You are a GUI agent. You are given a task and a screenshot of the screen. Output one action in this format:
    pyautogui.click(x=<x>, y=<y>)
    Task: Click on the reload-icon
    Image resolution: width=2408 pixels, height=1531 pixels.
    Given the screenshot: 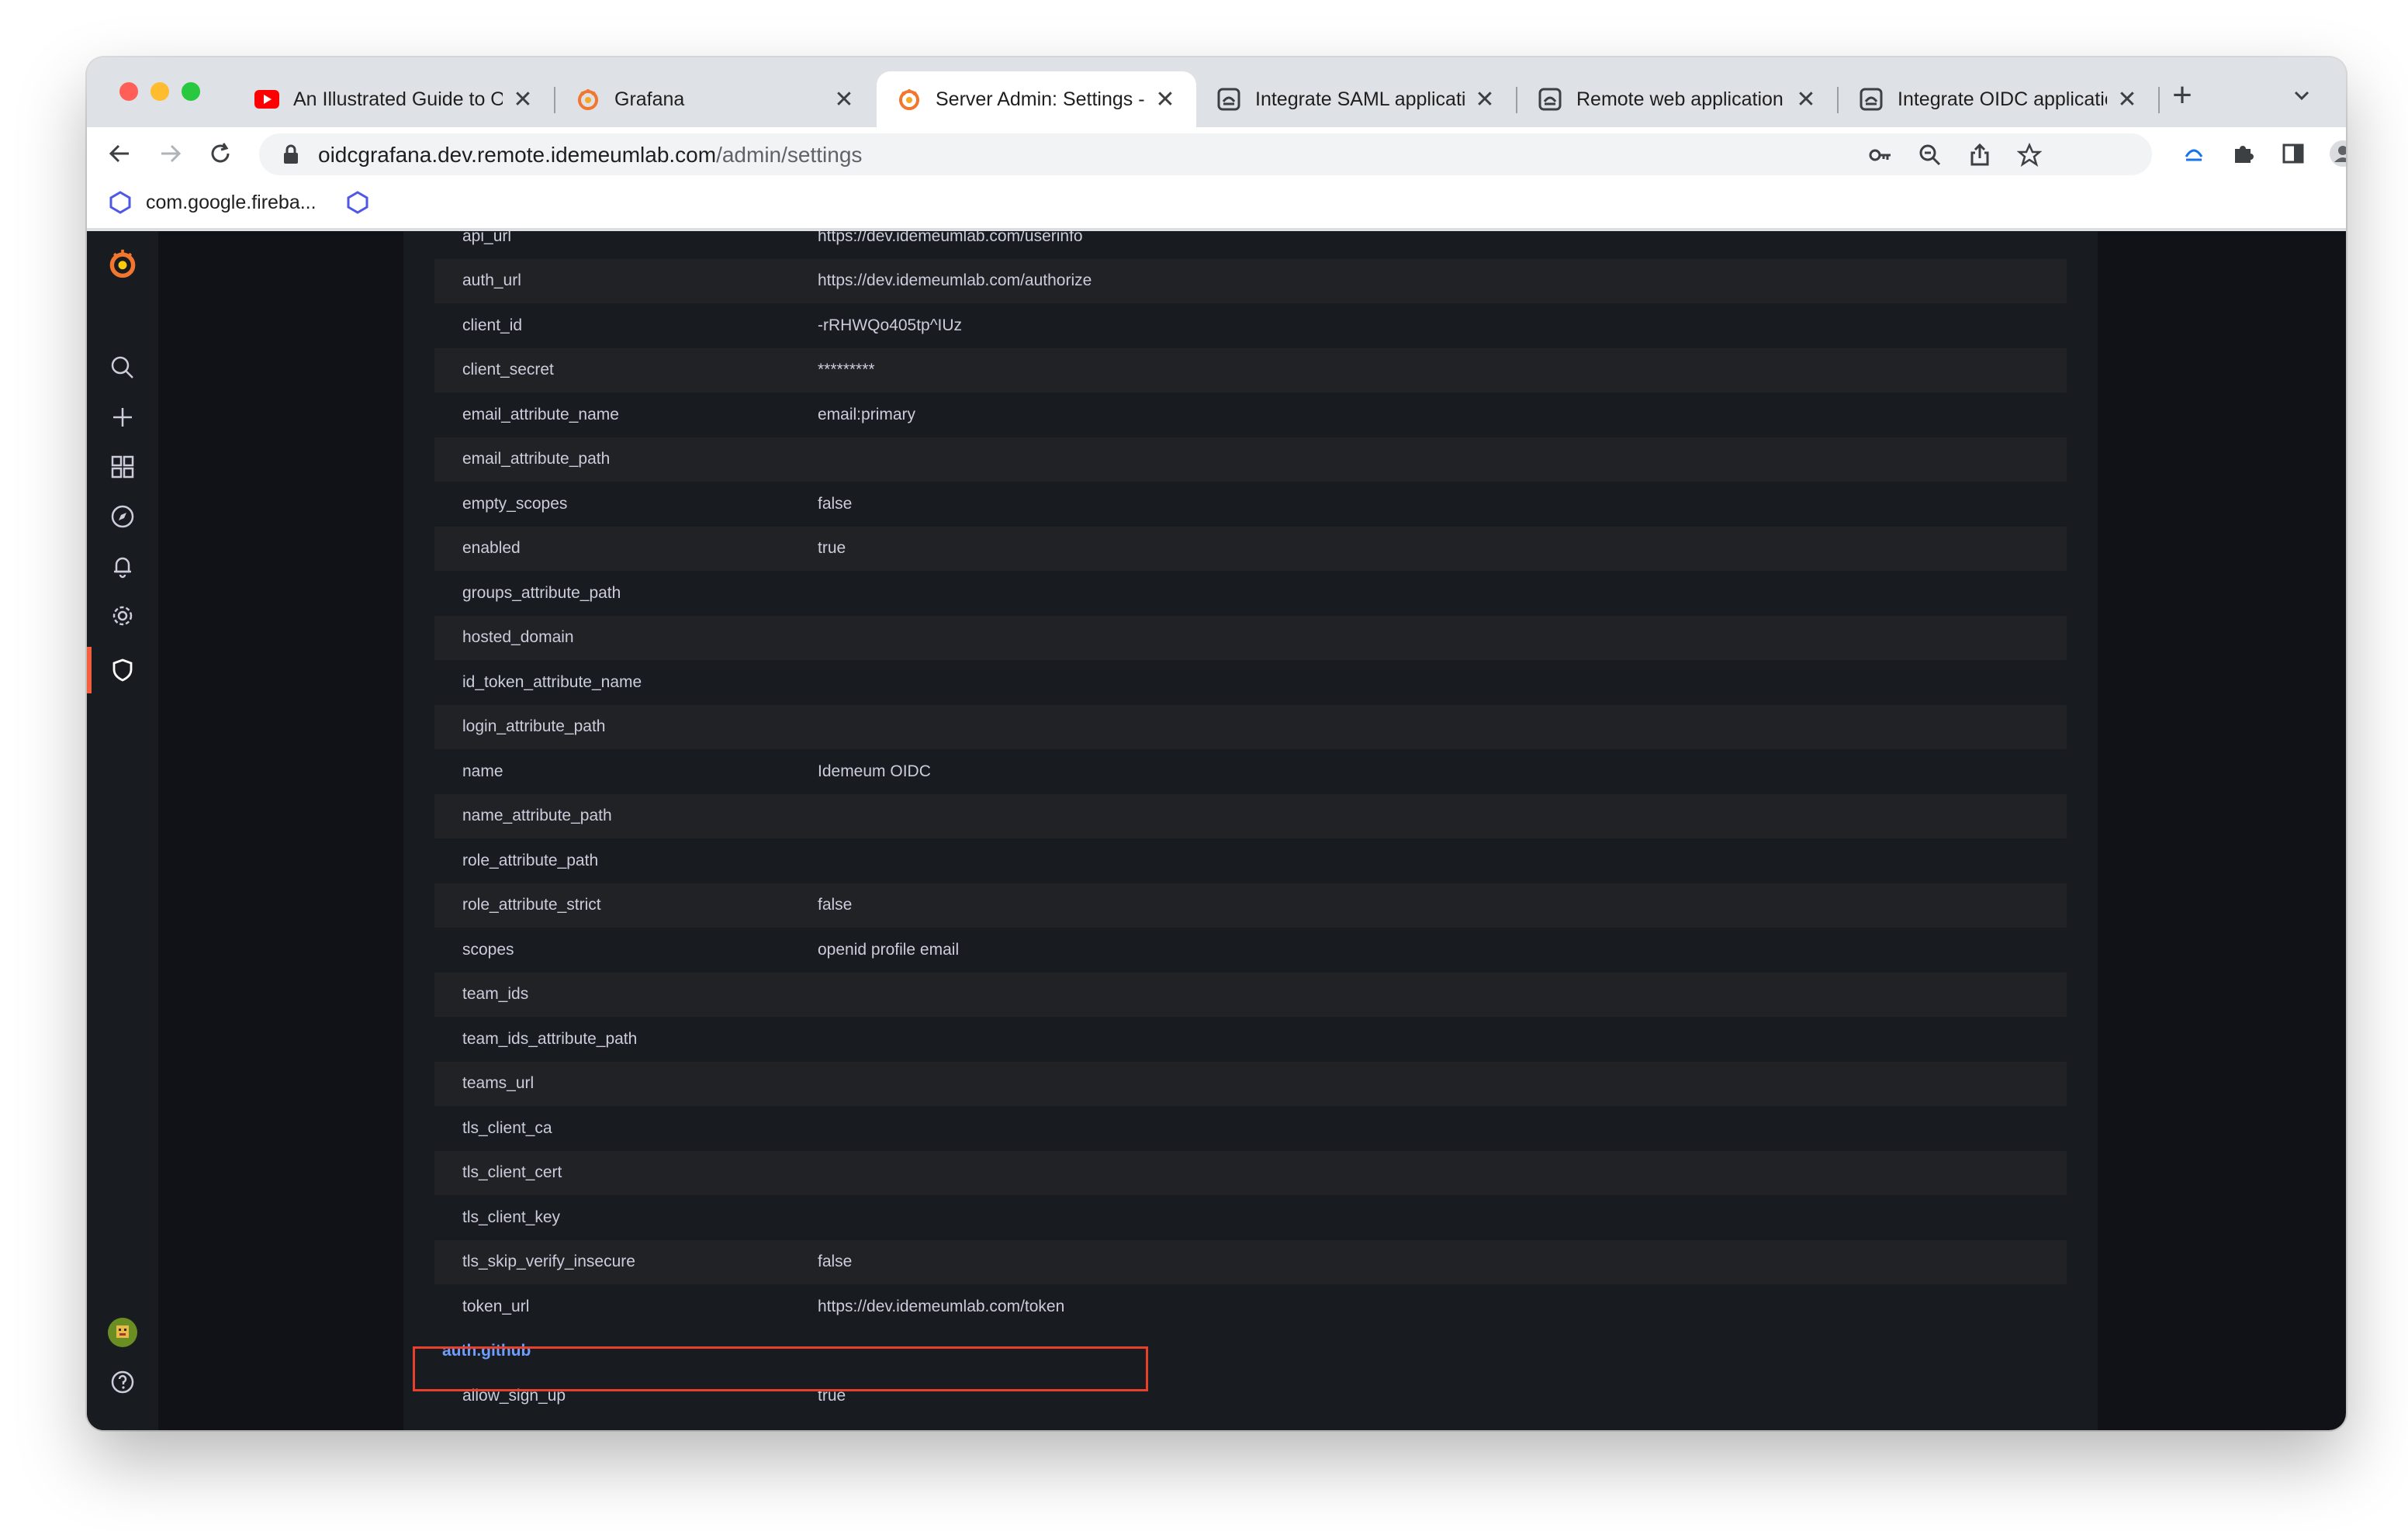 What is the action you would take?
    pyautogui.click(x=220, y=153)
    